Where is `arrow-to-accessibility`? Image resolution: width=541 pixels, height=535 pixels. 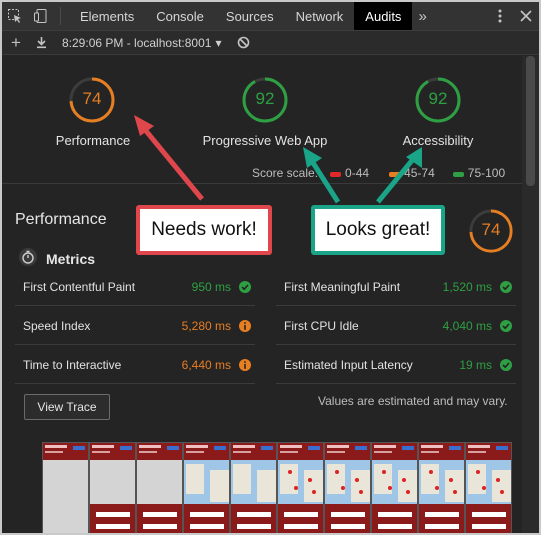 arrow-to-accessibility is located at coordinates (399, 175).